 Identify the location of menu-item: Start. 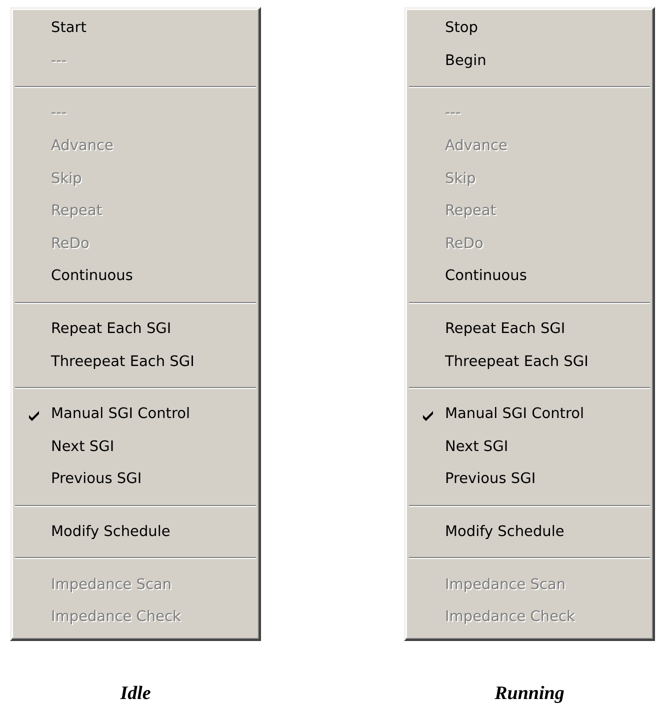
(135, 28).